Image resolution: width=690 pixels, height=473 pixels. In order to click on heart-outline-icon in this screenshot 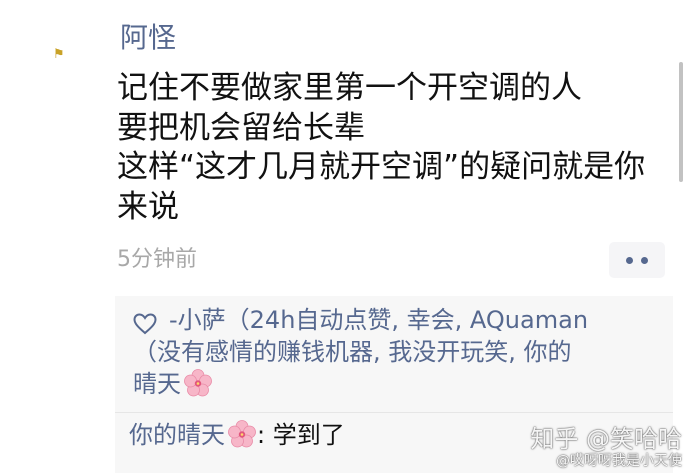, I will do `click(145, 324)`.